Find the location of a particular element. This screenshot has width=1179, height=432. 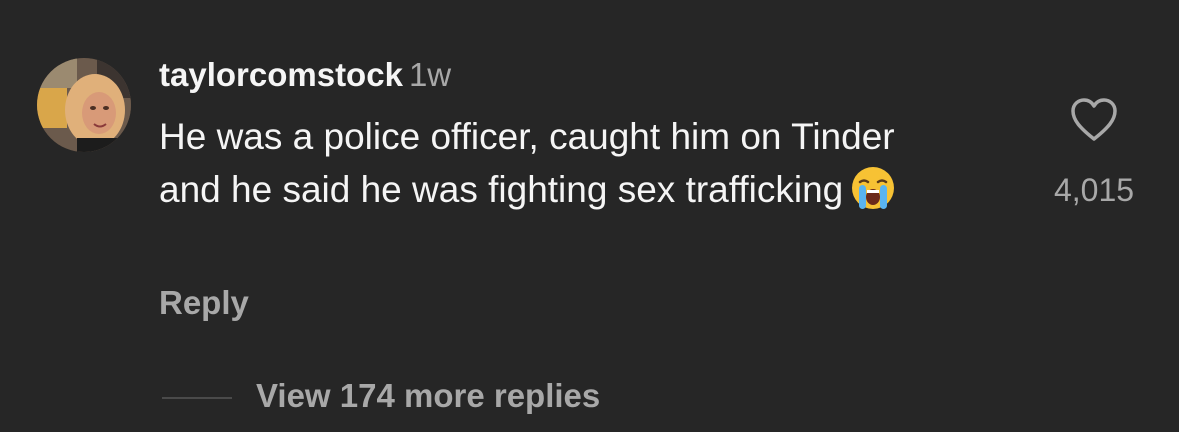

view-more-replies-button: View 174 more replies is located at coordinates (428, 396).